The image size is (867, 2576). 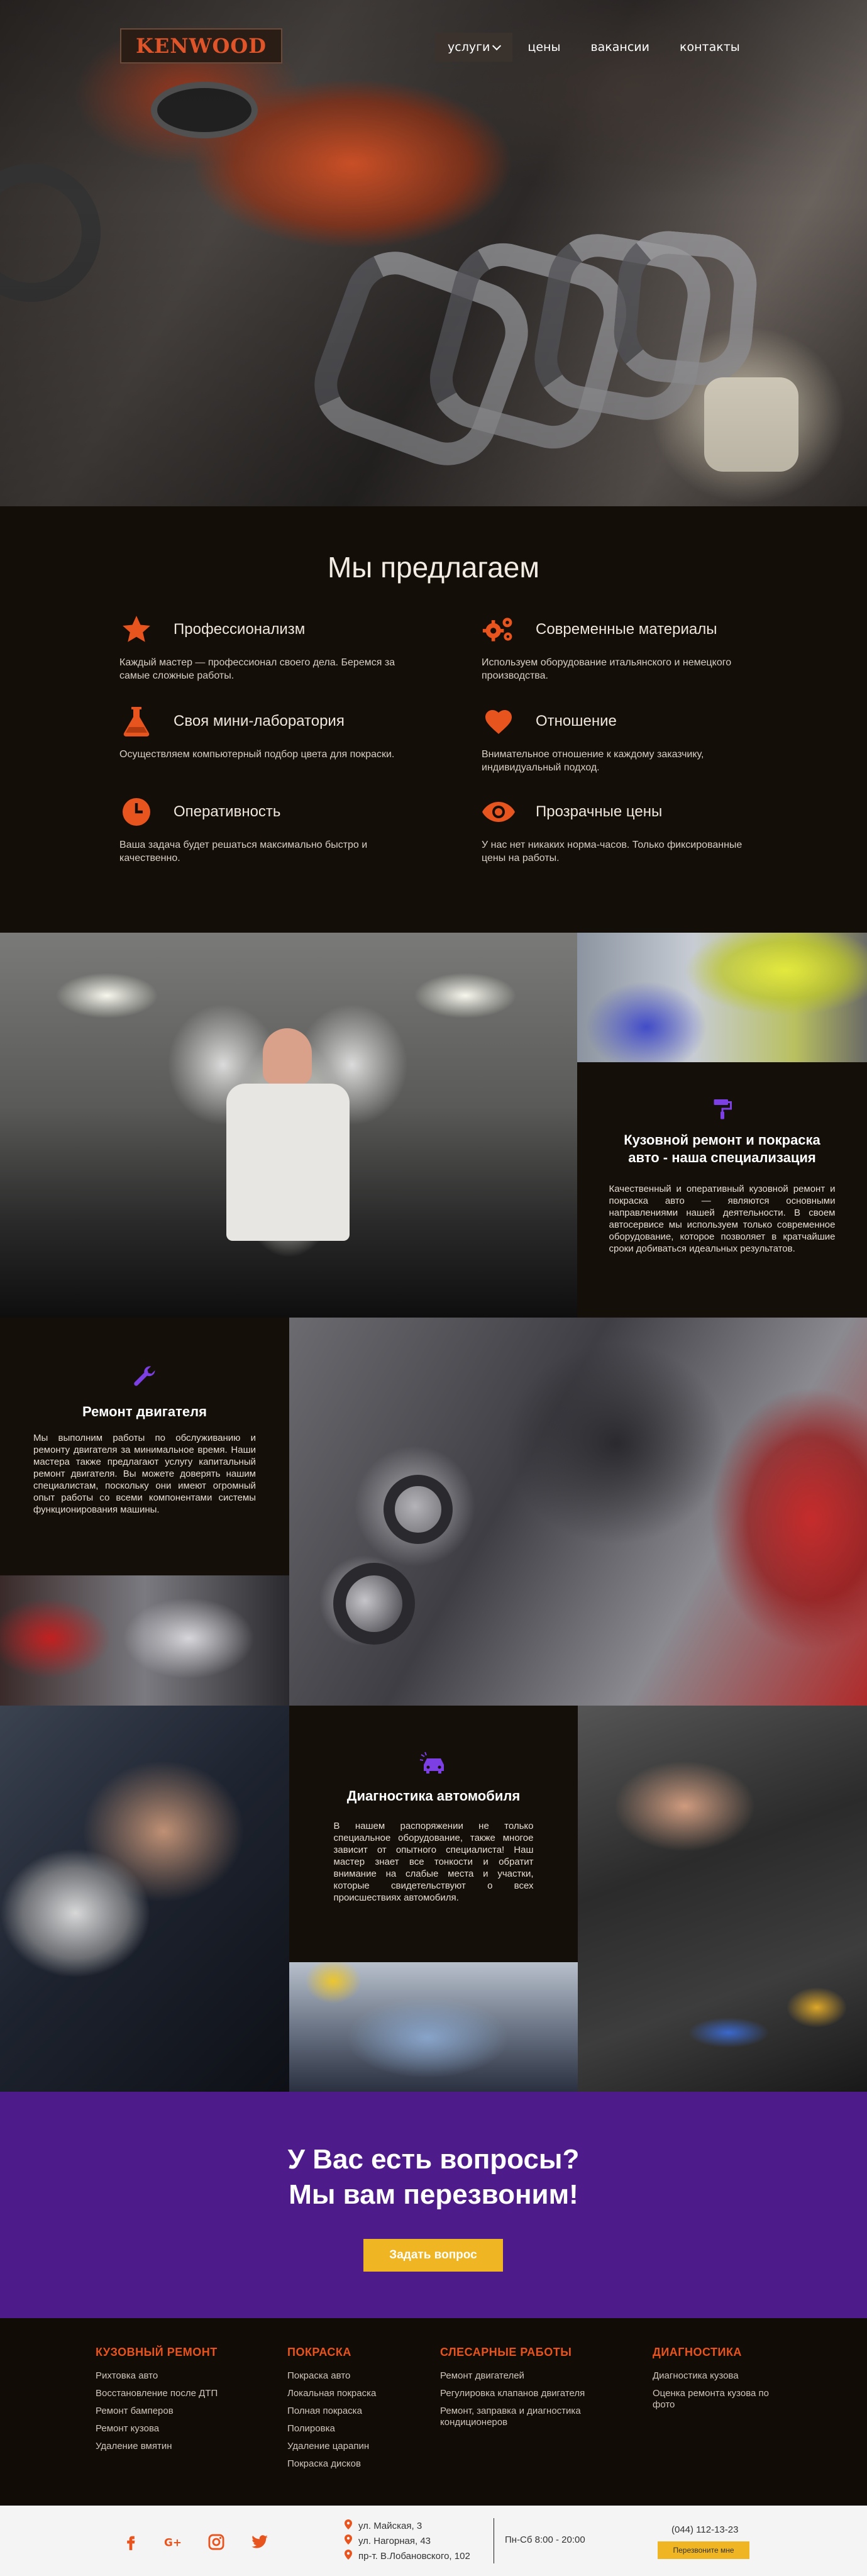 I want to click on feature-title: Отношение, so click(x=576, y=721).